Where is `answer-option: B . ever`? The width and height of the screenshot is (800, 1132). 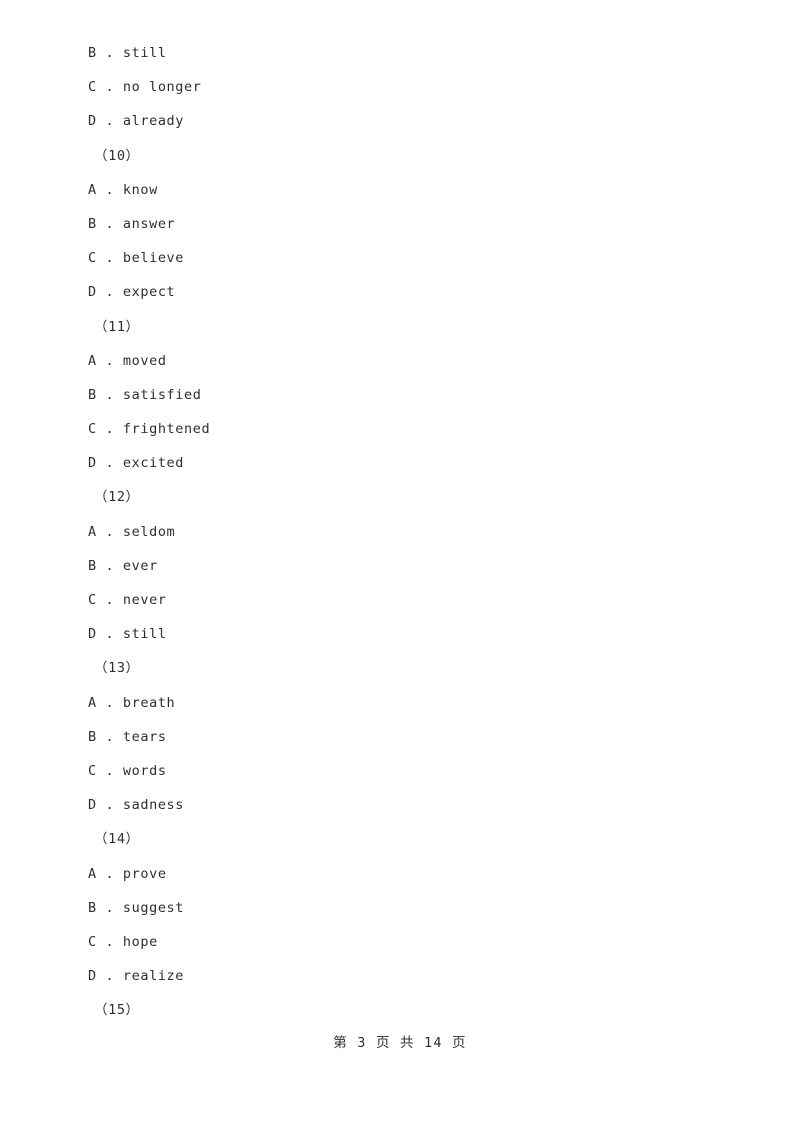 answer-option: B . ever is located at coordinates (123, 565).